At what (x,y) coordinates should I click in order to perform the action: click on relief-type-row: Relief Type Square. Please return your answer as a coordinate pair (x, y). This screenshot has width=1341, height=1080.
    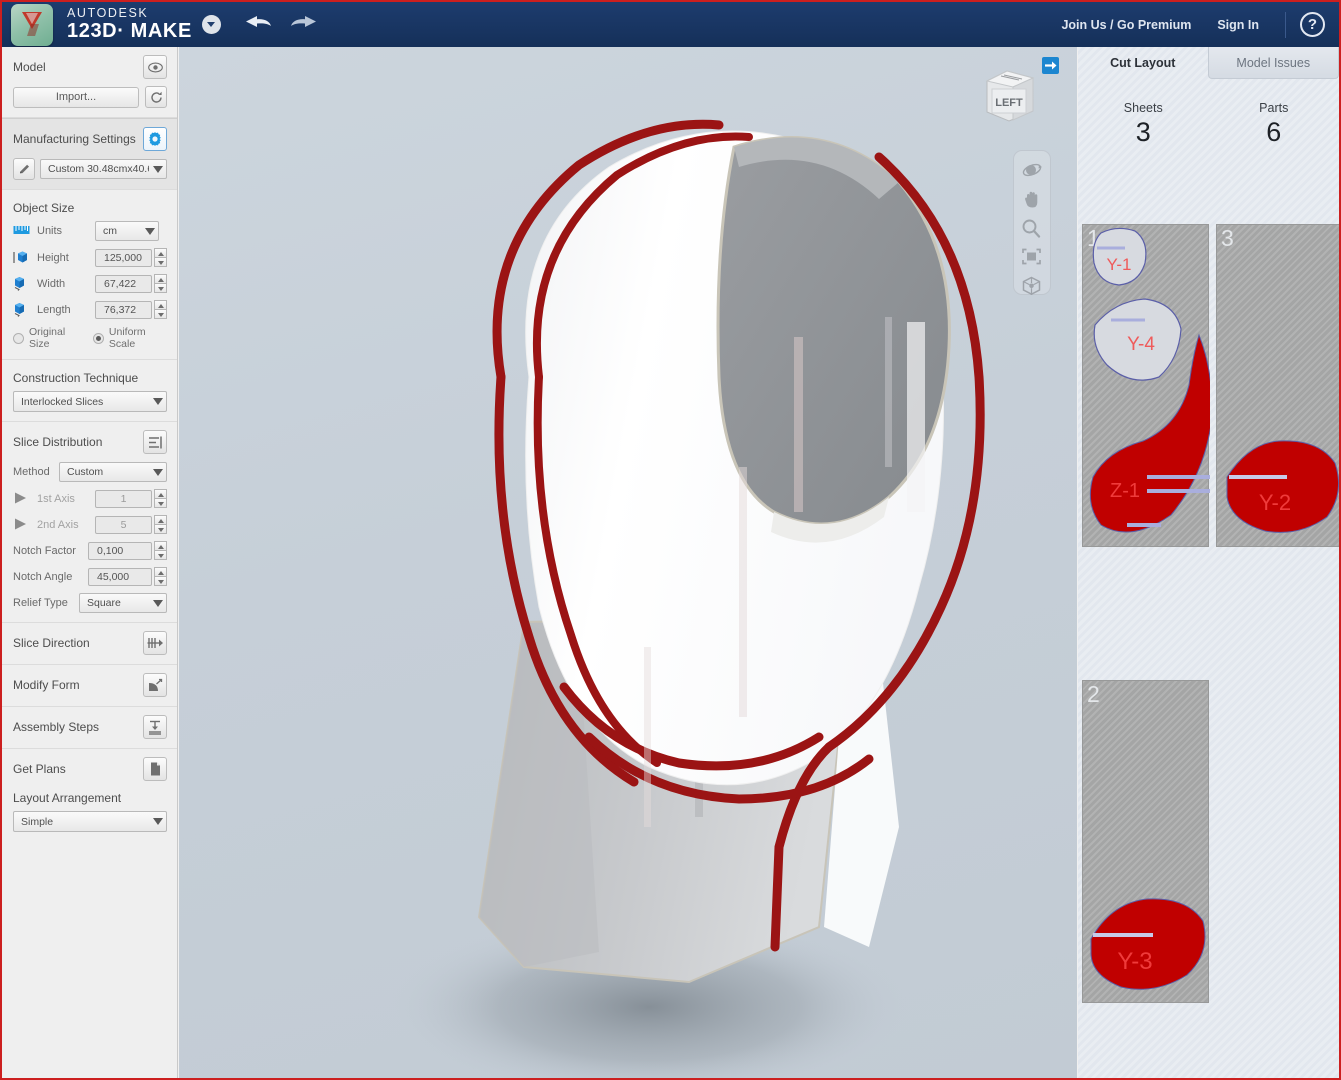
    Looking at the image, I should click on (90, 603).